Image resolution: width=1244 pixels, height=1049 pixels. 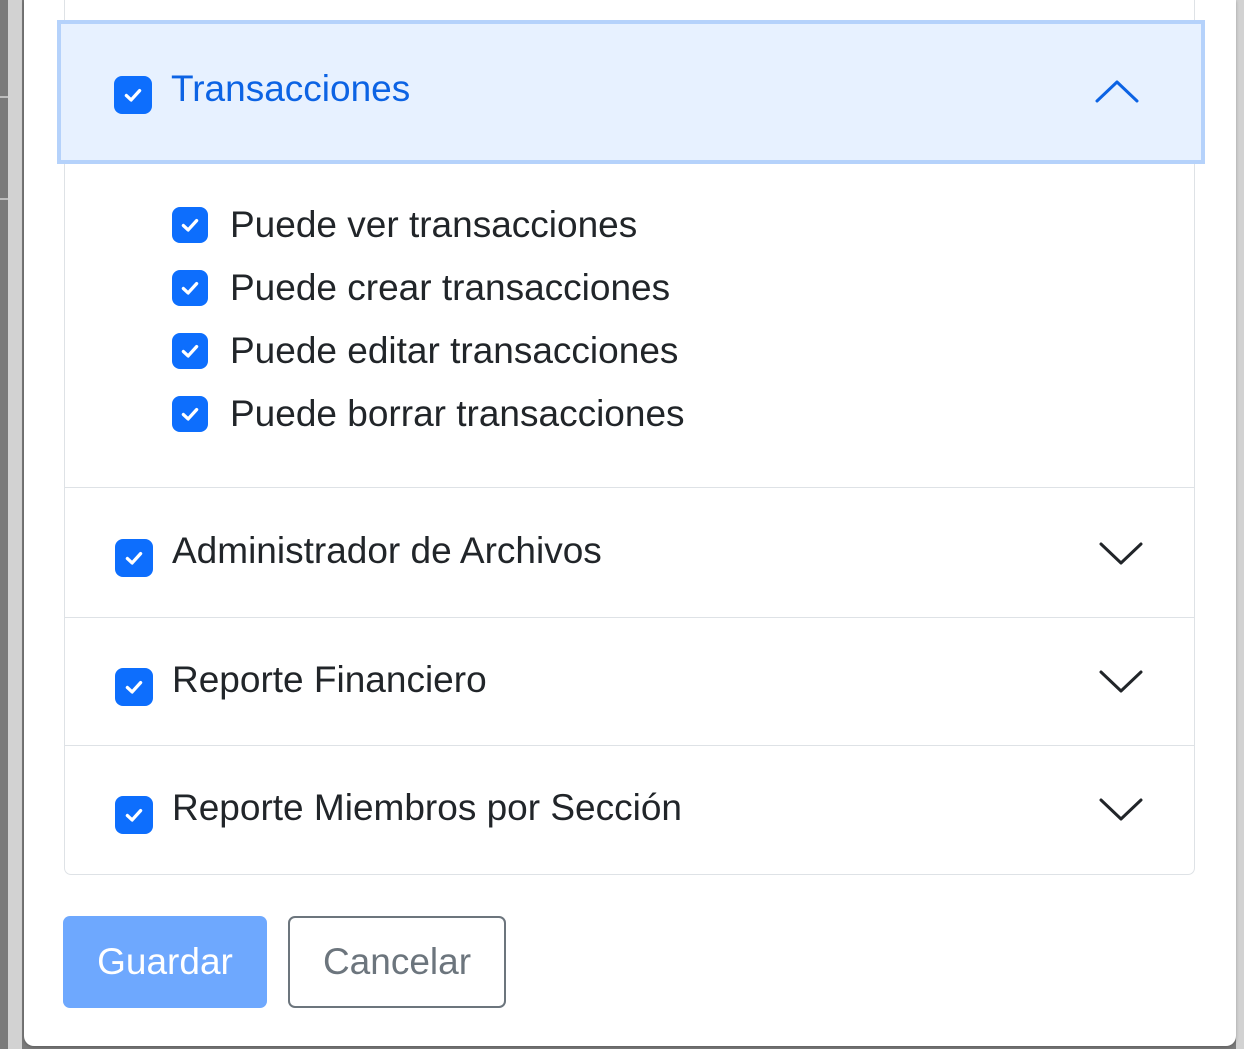 What do you see at coordinates (15, 524) in the screenshot?
I see `backdrop-left-edge` at bounding box center [15, 524].